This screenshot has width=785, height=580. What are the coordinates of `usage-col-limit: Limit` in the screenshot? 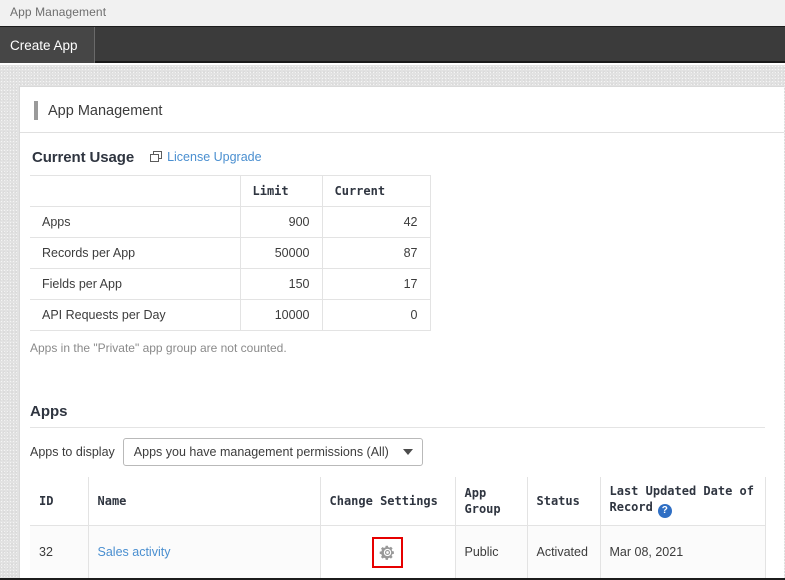 It's located at (281, 191).